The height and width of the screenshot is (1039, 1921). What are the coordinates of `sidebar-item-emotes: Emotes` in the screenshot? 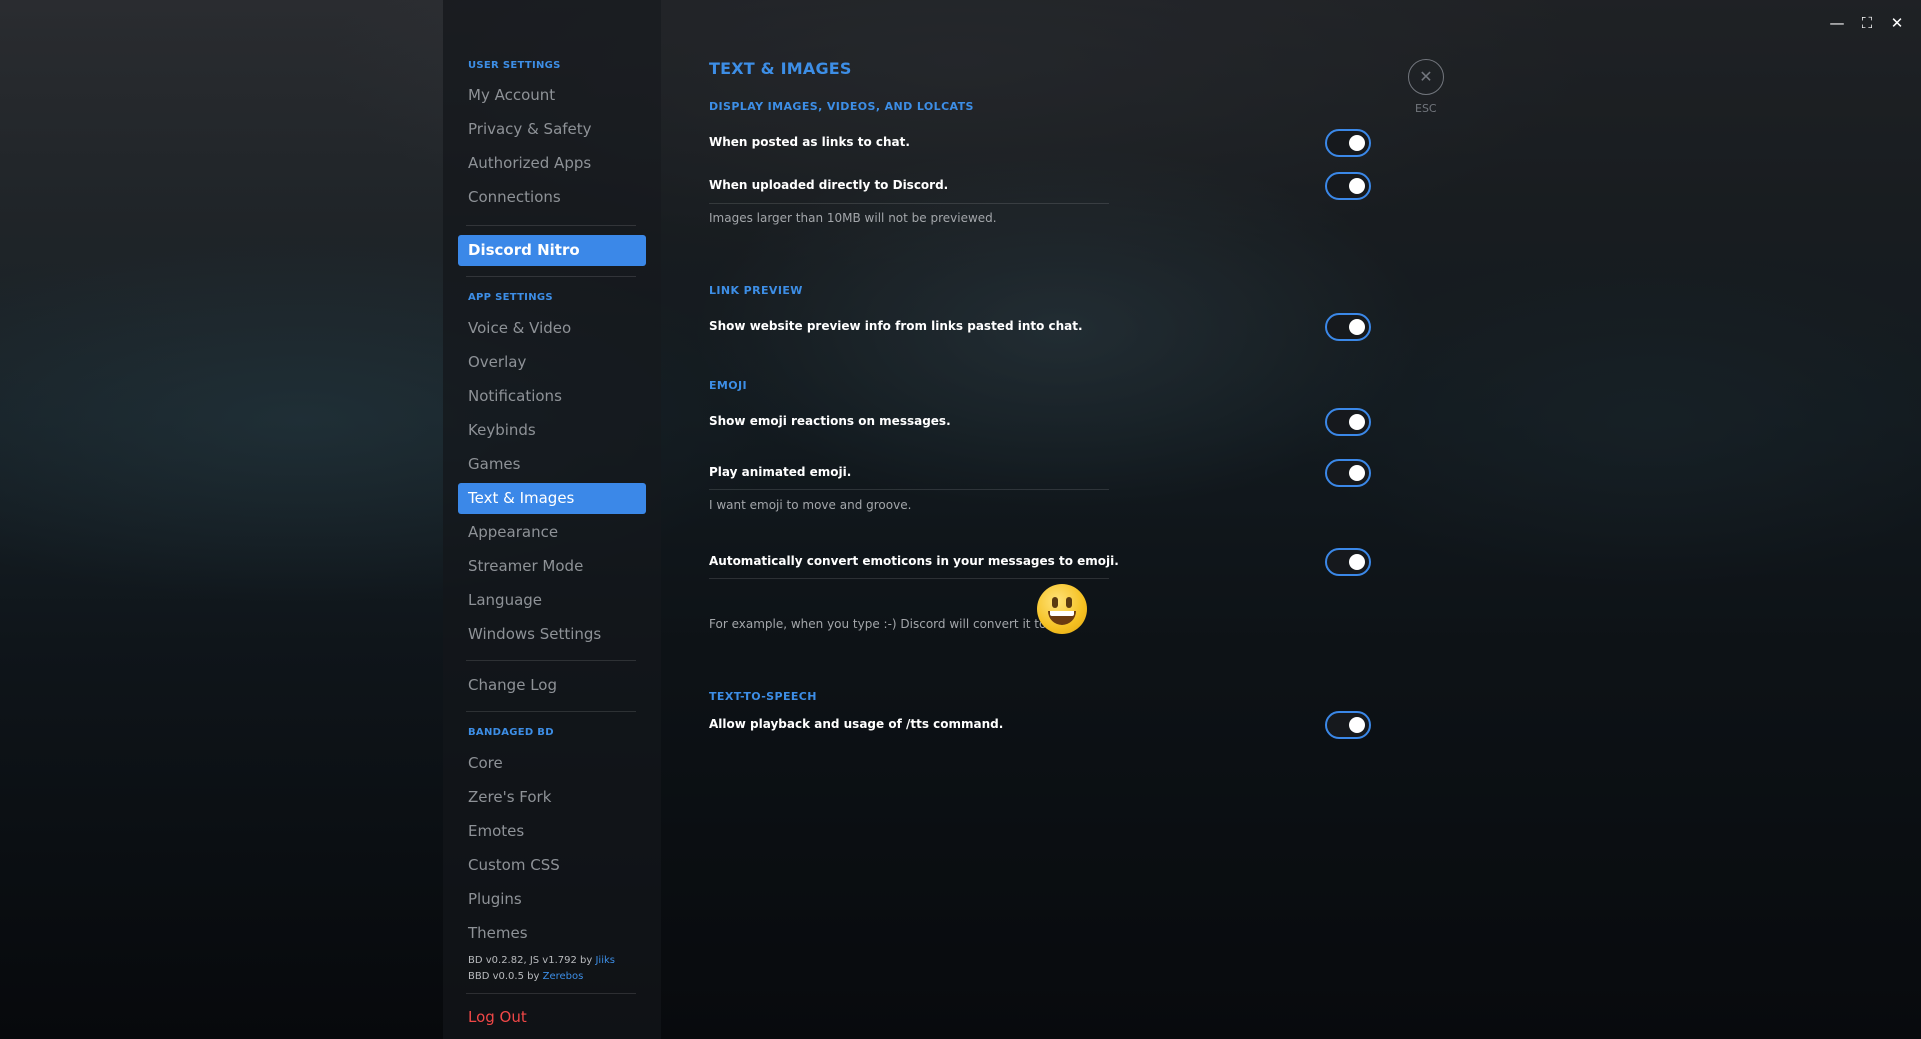 It's located at (552, 831).